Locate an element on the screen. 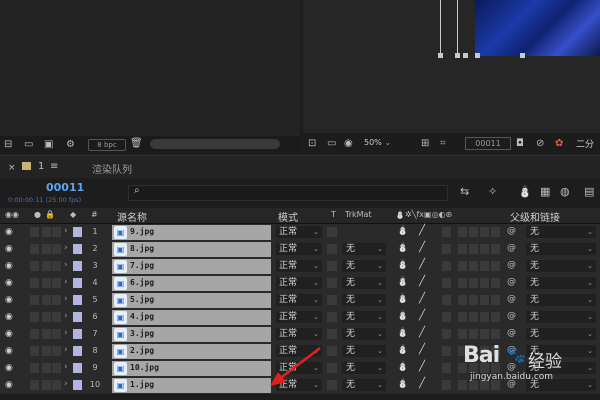  tab-composition-1: 1 is located at coordinates (41, 166).